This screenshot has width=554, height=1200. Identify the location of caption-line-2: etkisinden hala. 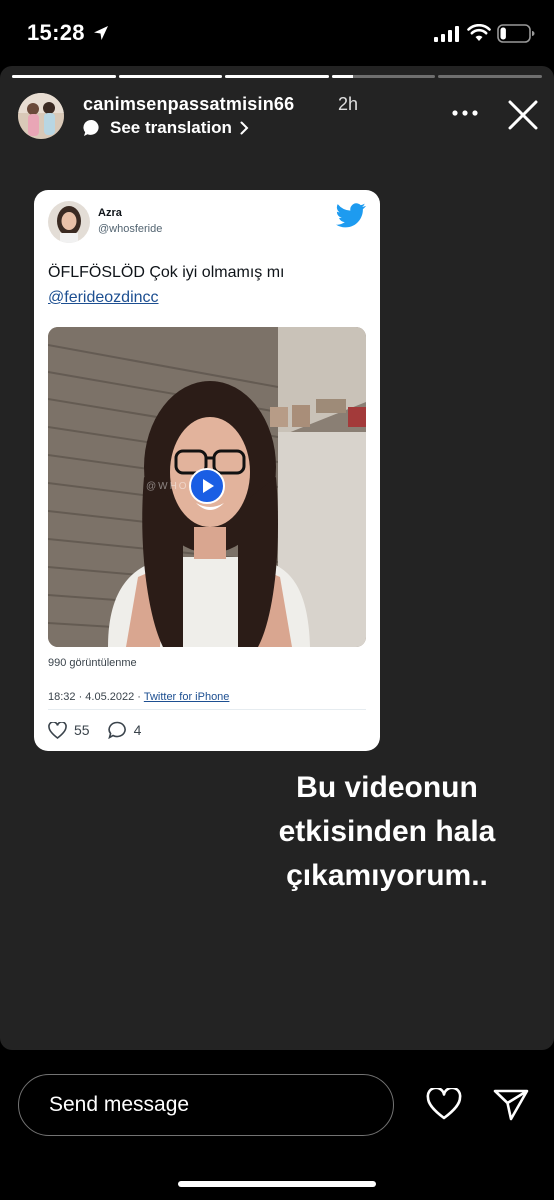
(387, 831).